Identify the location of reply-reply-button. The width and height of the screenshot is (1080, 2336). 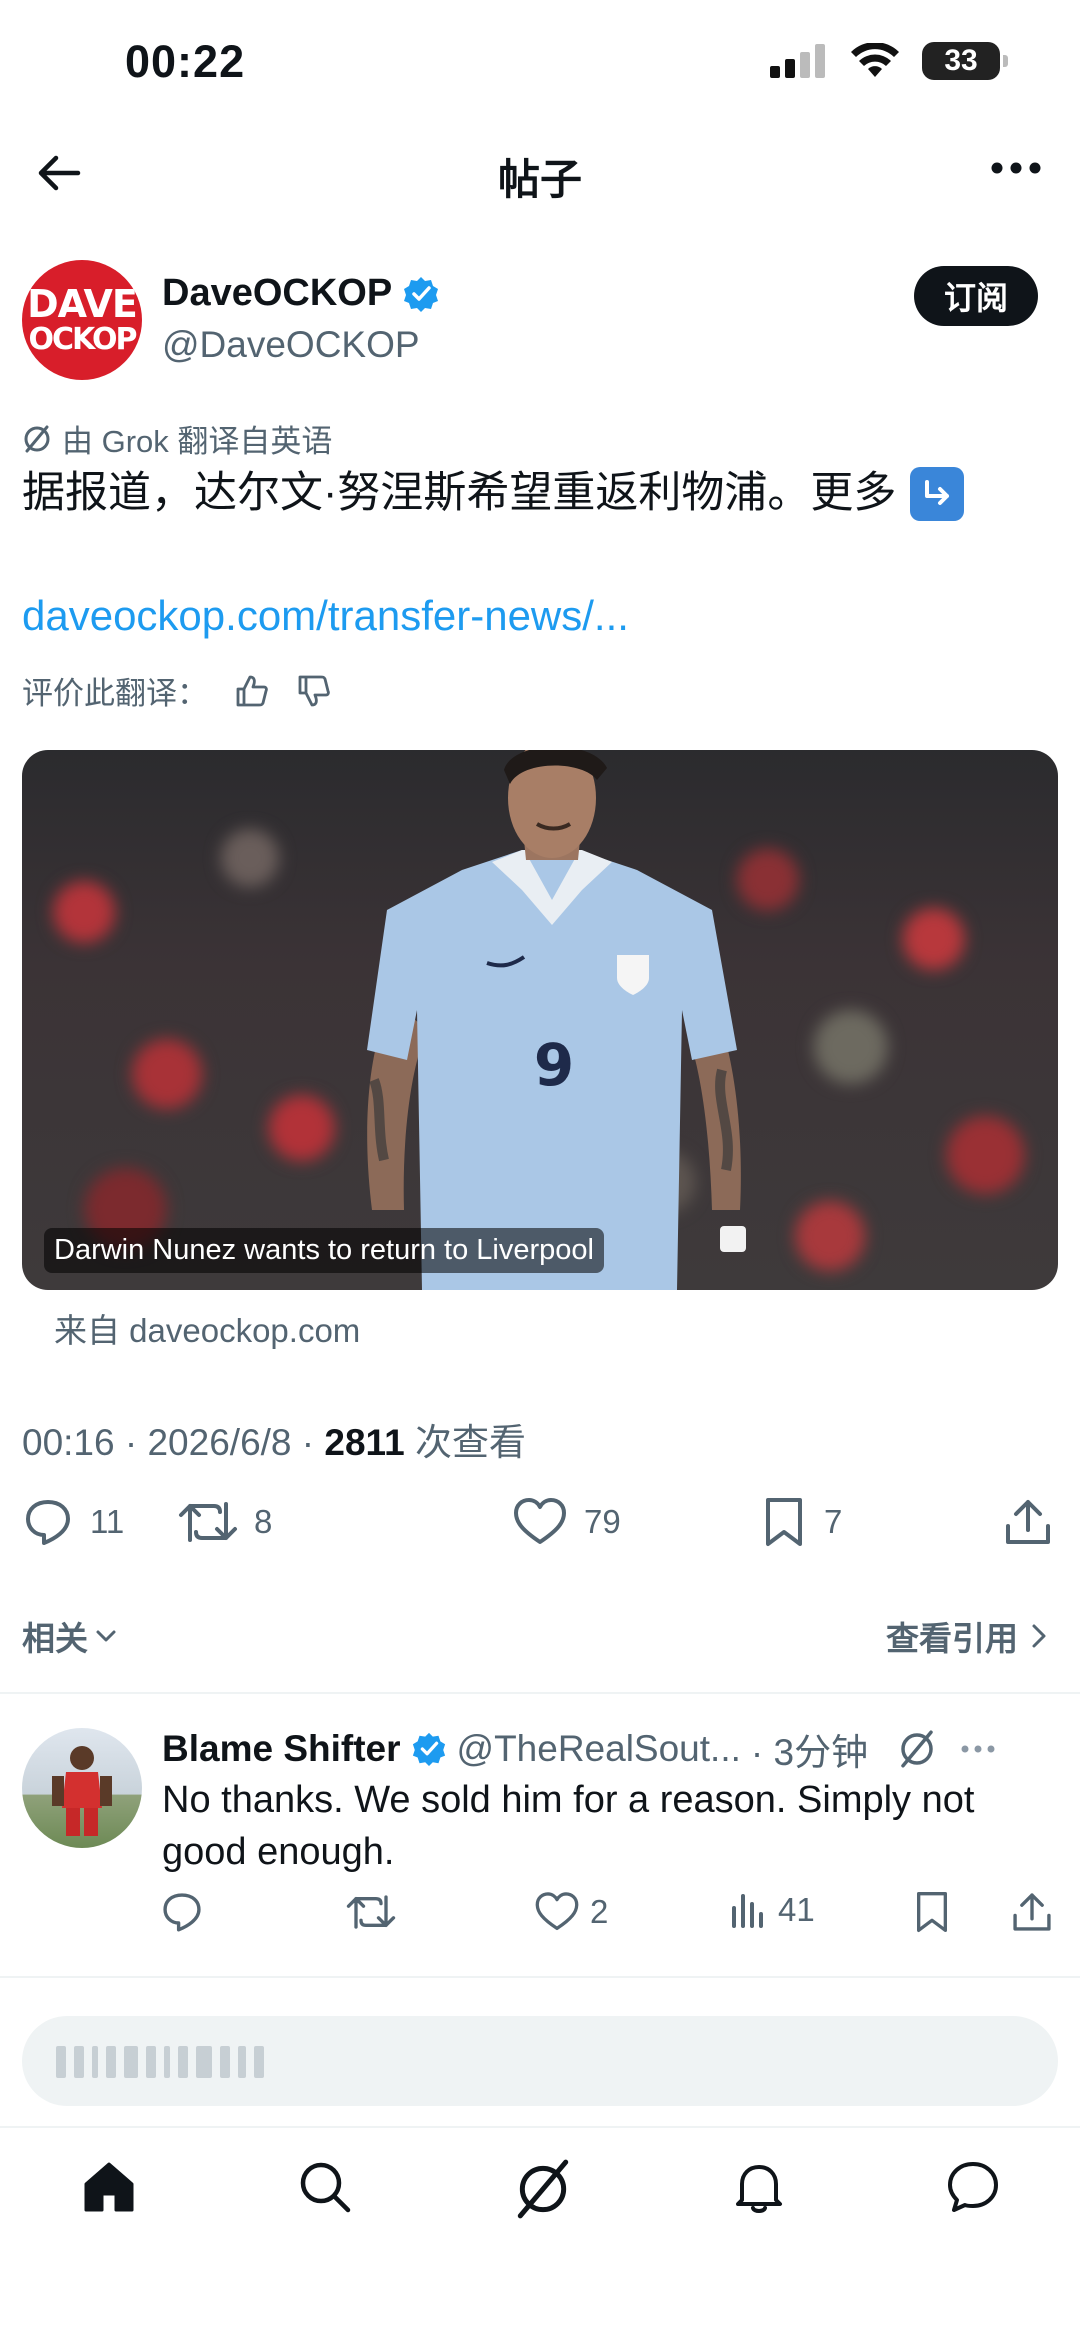
(182, 1912).